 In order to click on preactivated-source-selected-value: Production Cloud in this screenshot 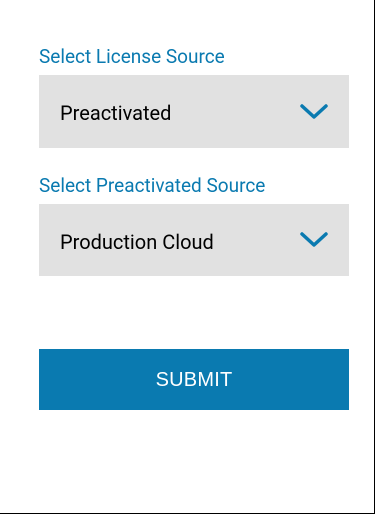, I will do `click(137, 242)`.